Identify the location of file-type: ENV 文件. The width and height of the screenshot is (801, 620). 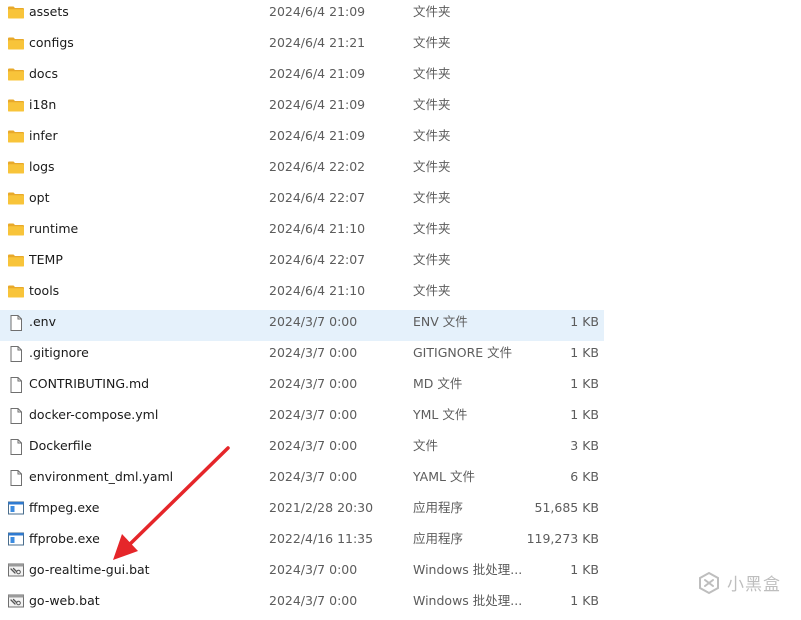
(440, 321).